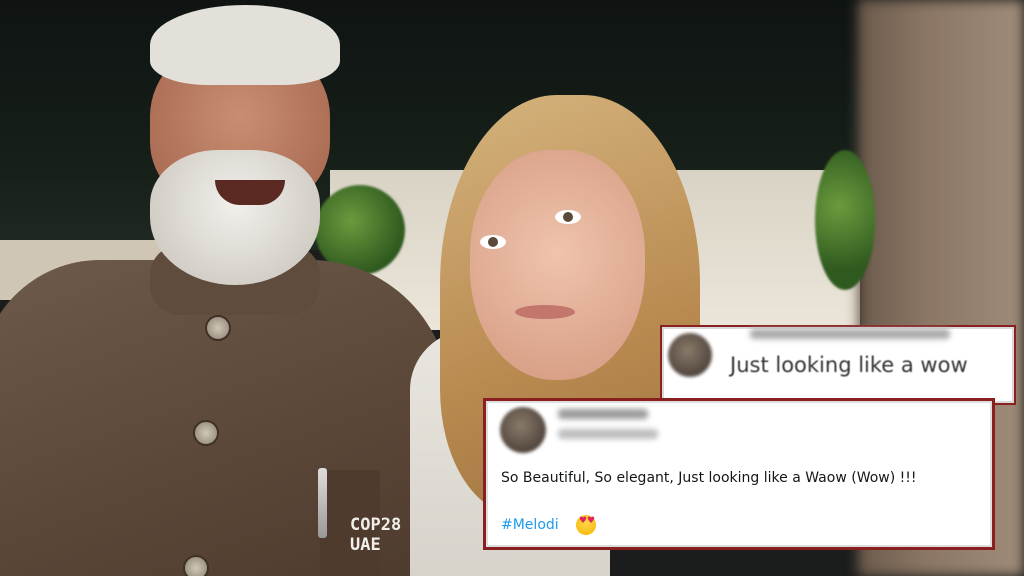 The height and width of the screenshot is (576, 1024). Describe the element at coordinates (235, 217) in the screenshot. I see `white-beard` at that location.